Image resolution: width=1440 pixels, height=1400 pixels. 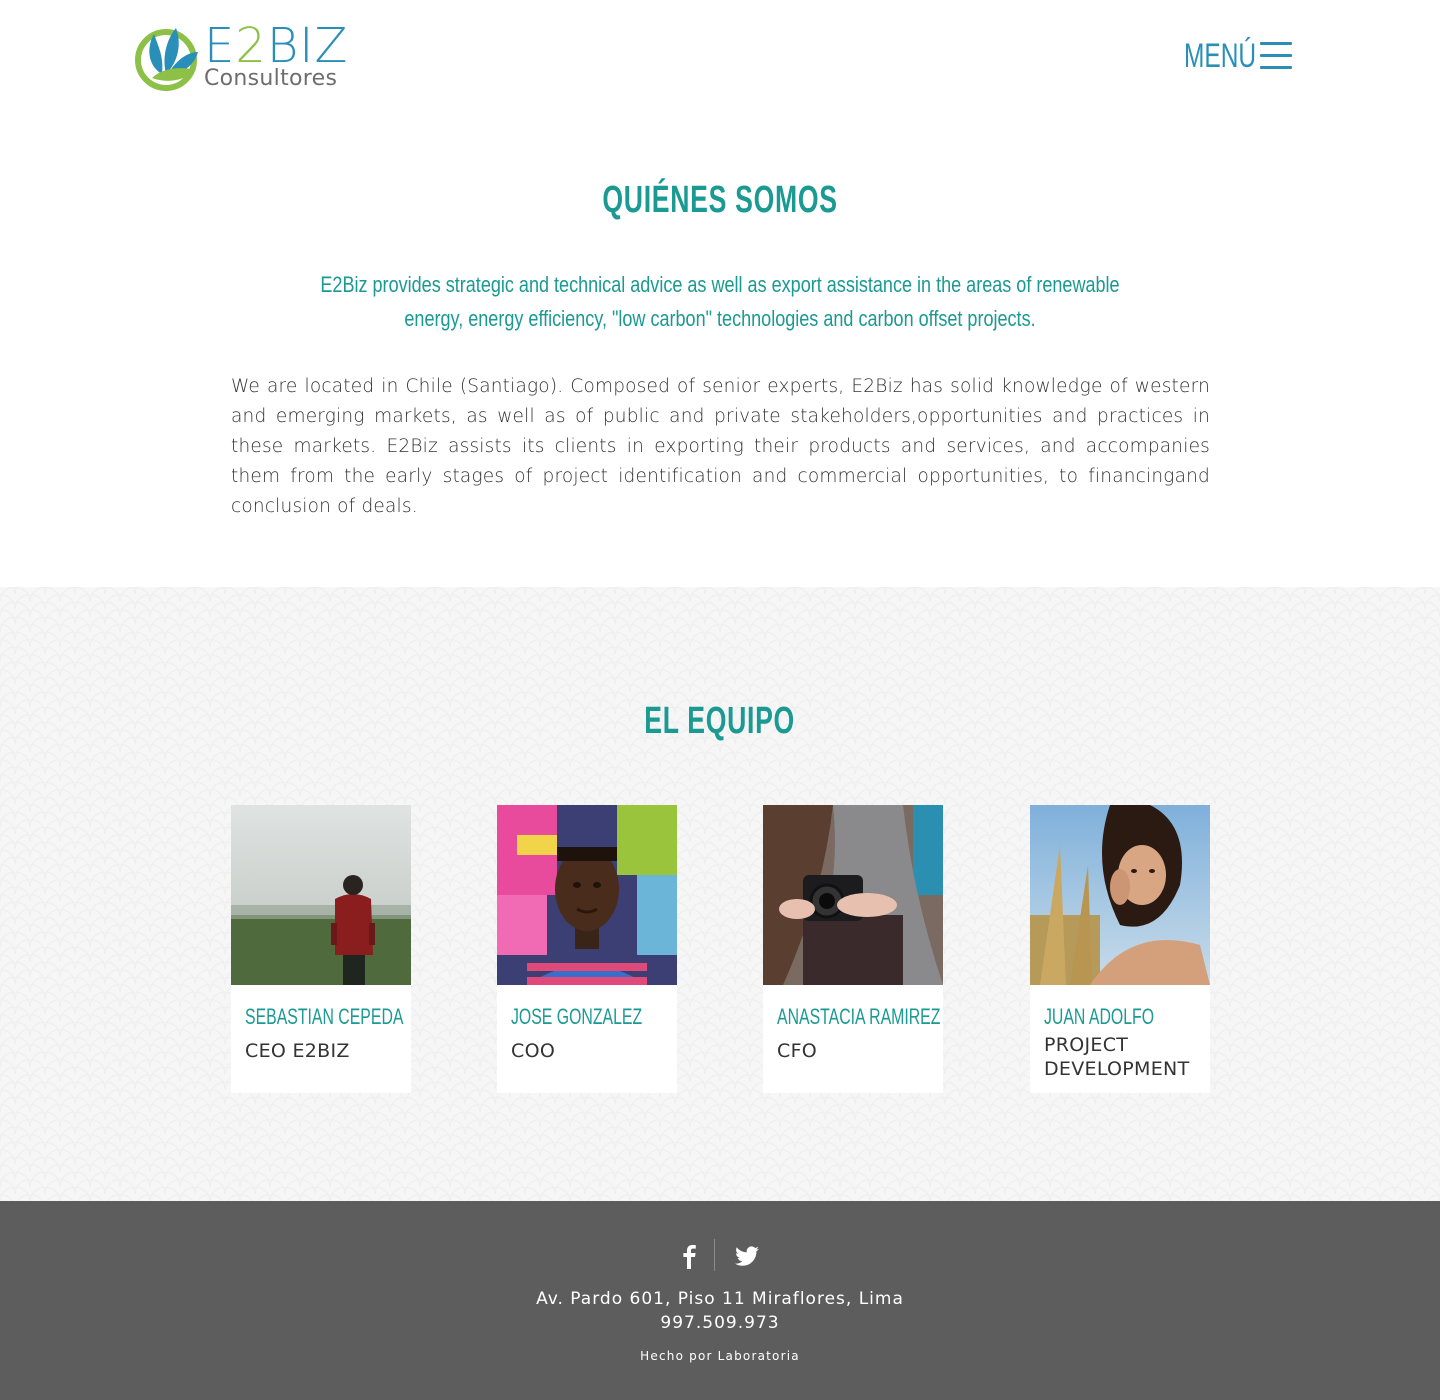 I want to click on team-card: JUAN ADOLFO PROJECT DEVELOPMENT, so click(x=1120, y=949).